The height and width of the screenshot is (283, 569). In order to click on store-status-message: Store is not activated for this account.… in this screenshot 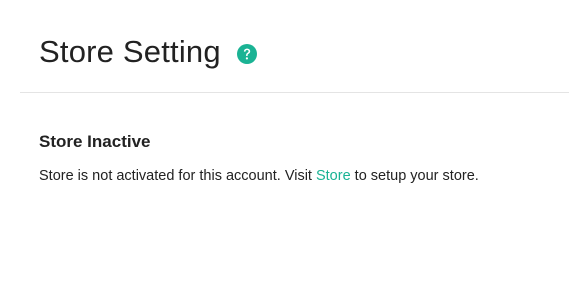, I will do `click(299, 176)`.